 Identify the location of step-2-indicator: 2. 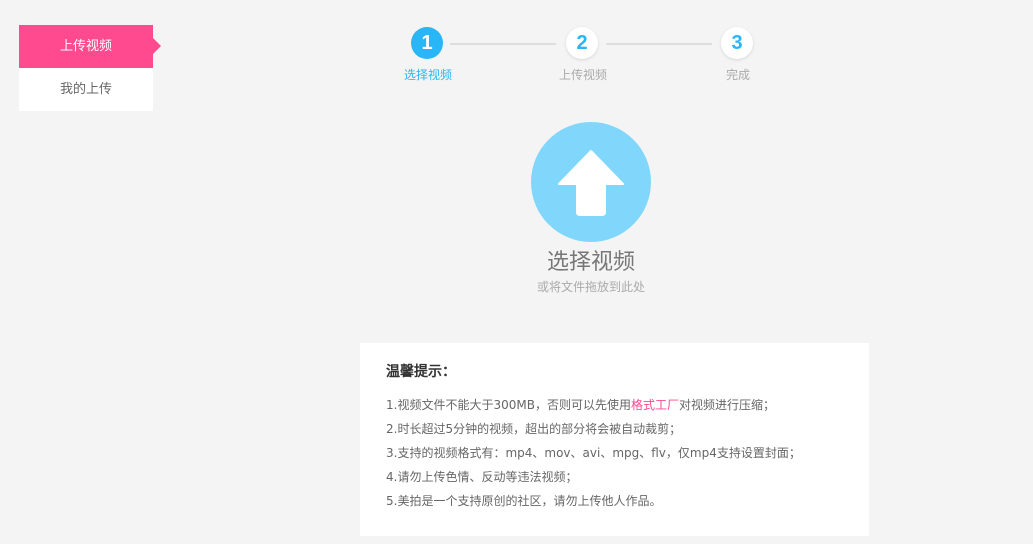
(582, 43).